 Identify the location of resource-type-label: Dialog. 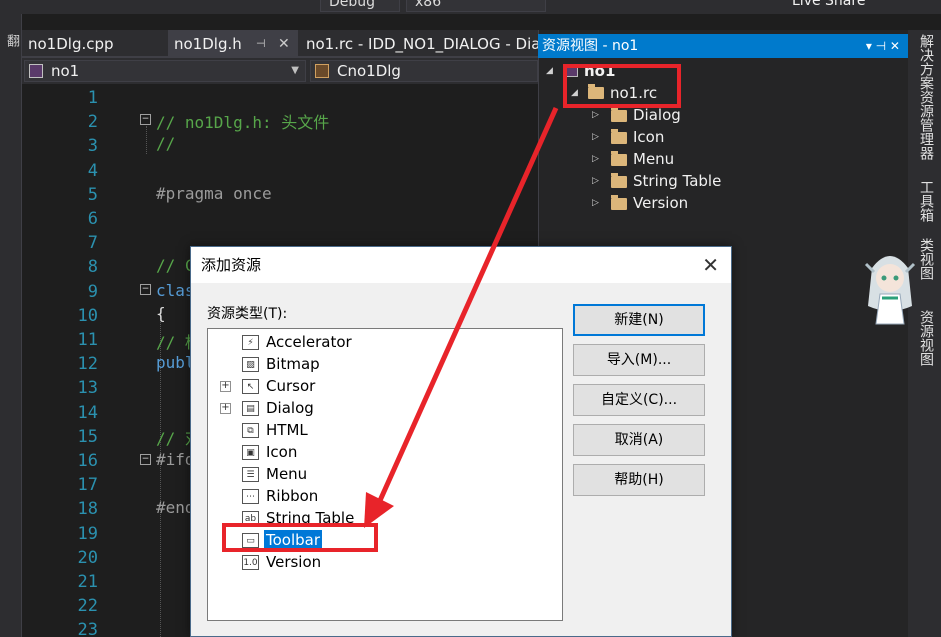
(290, 408).